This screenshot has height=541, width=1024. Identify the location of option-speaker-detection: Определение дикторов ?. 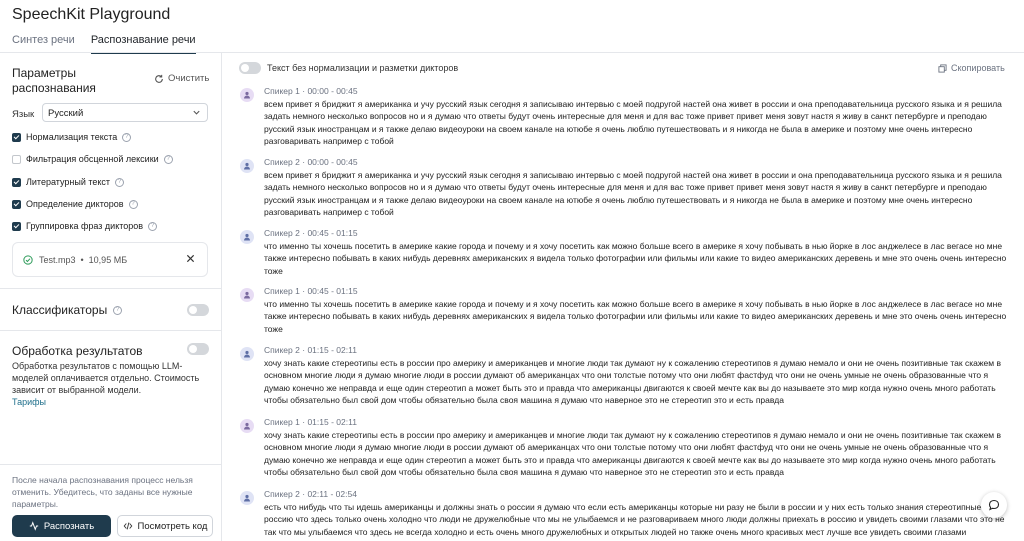
(75, 204).